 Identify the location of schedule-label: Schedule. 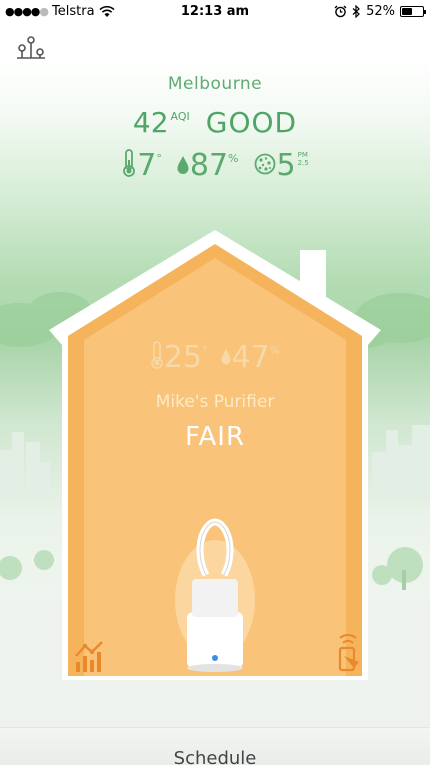
(215, 756).